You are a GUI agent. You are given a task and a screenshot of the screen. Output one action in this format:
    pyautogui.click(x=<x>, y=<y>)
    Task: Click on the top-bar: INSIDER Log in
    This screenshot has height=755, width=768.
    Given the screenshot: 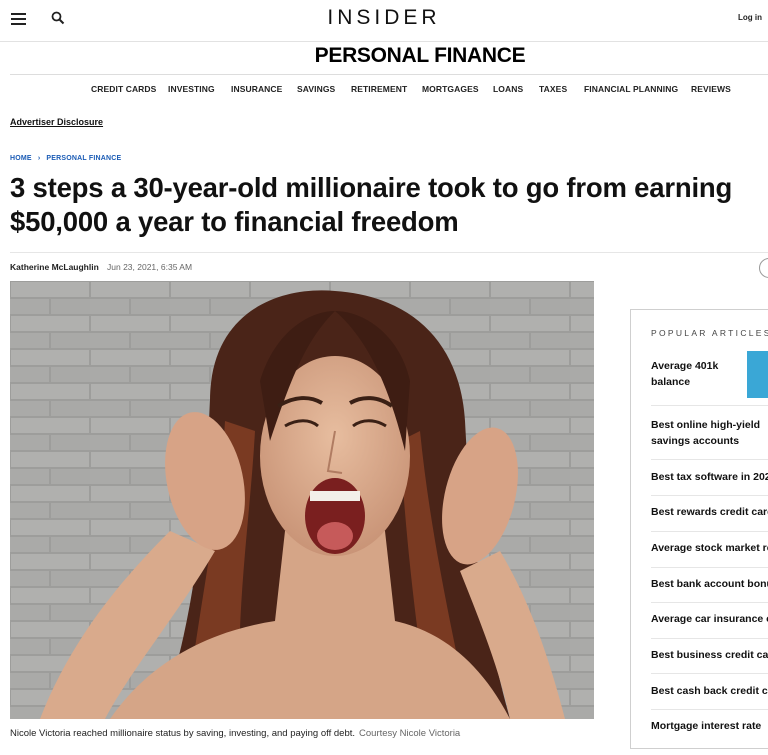 What is the action you would take?
    pyautogui.click(x=384, y=21)
    